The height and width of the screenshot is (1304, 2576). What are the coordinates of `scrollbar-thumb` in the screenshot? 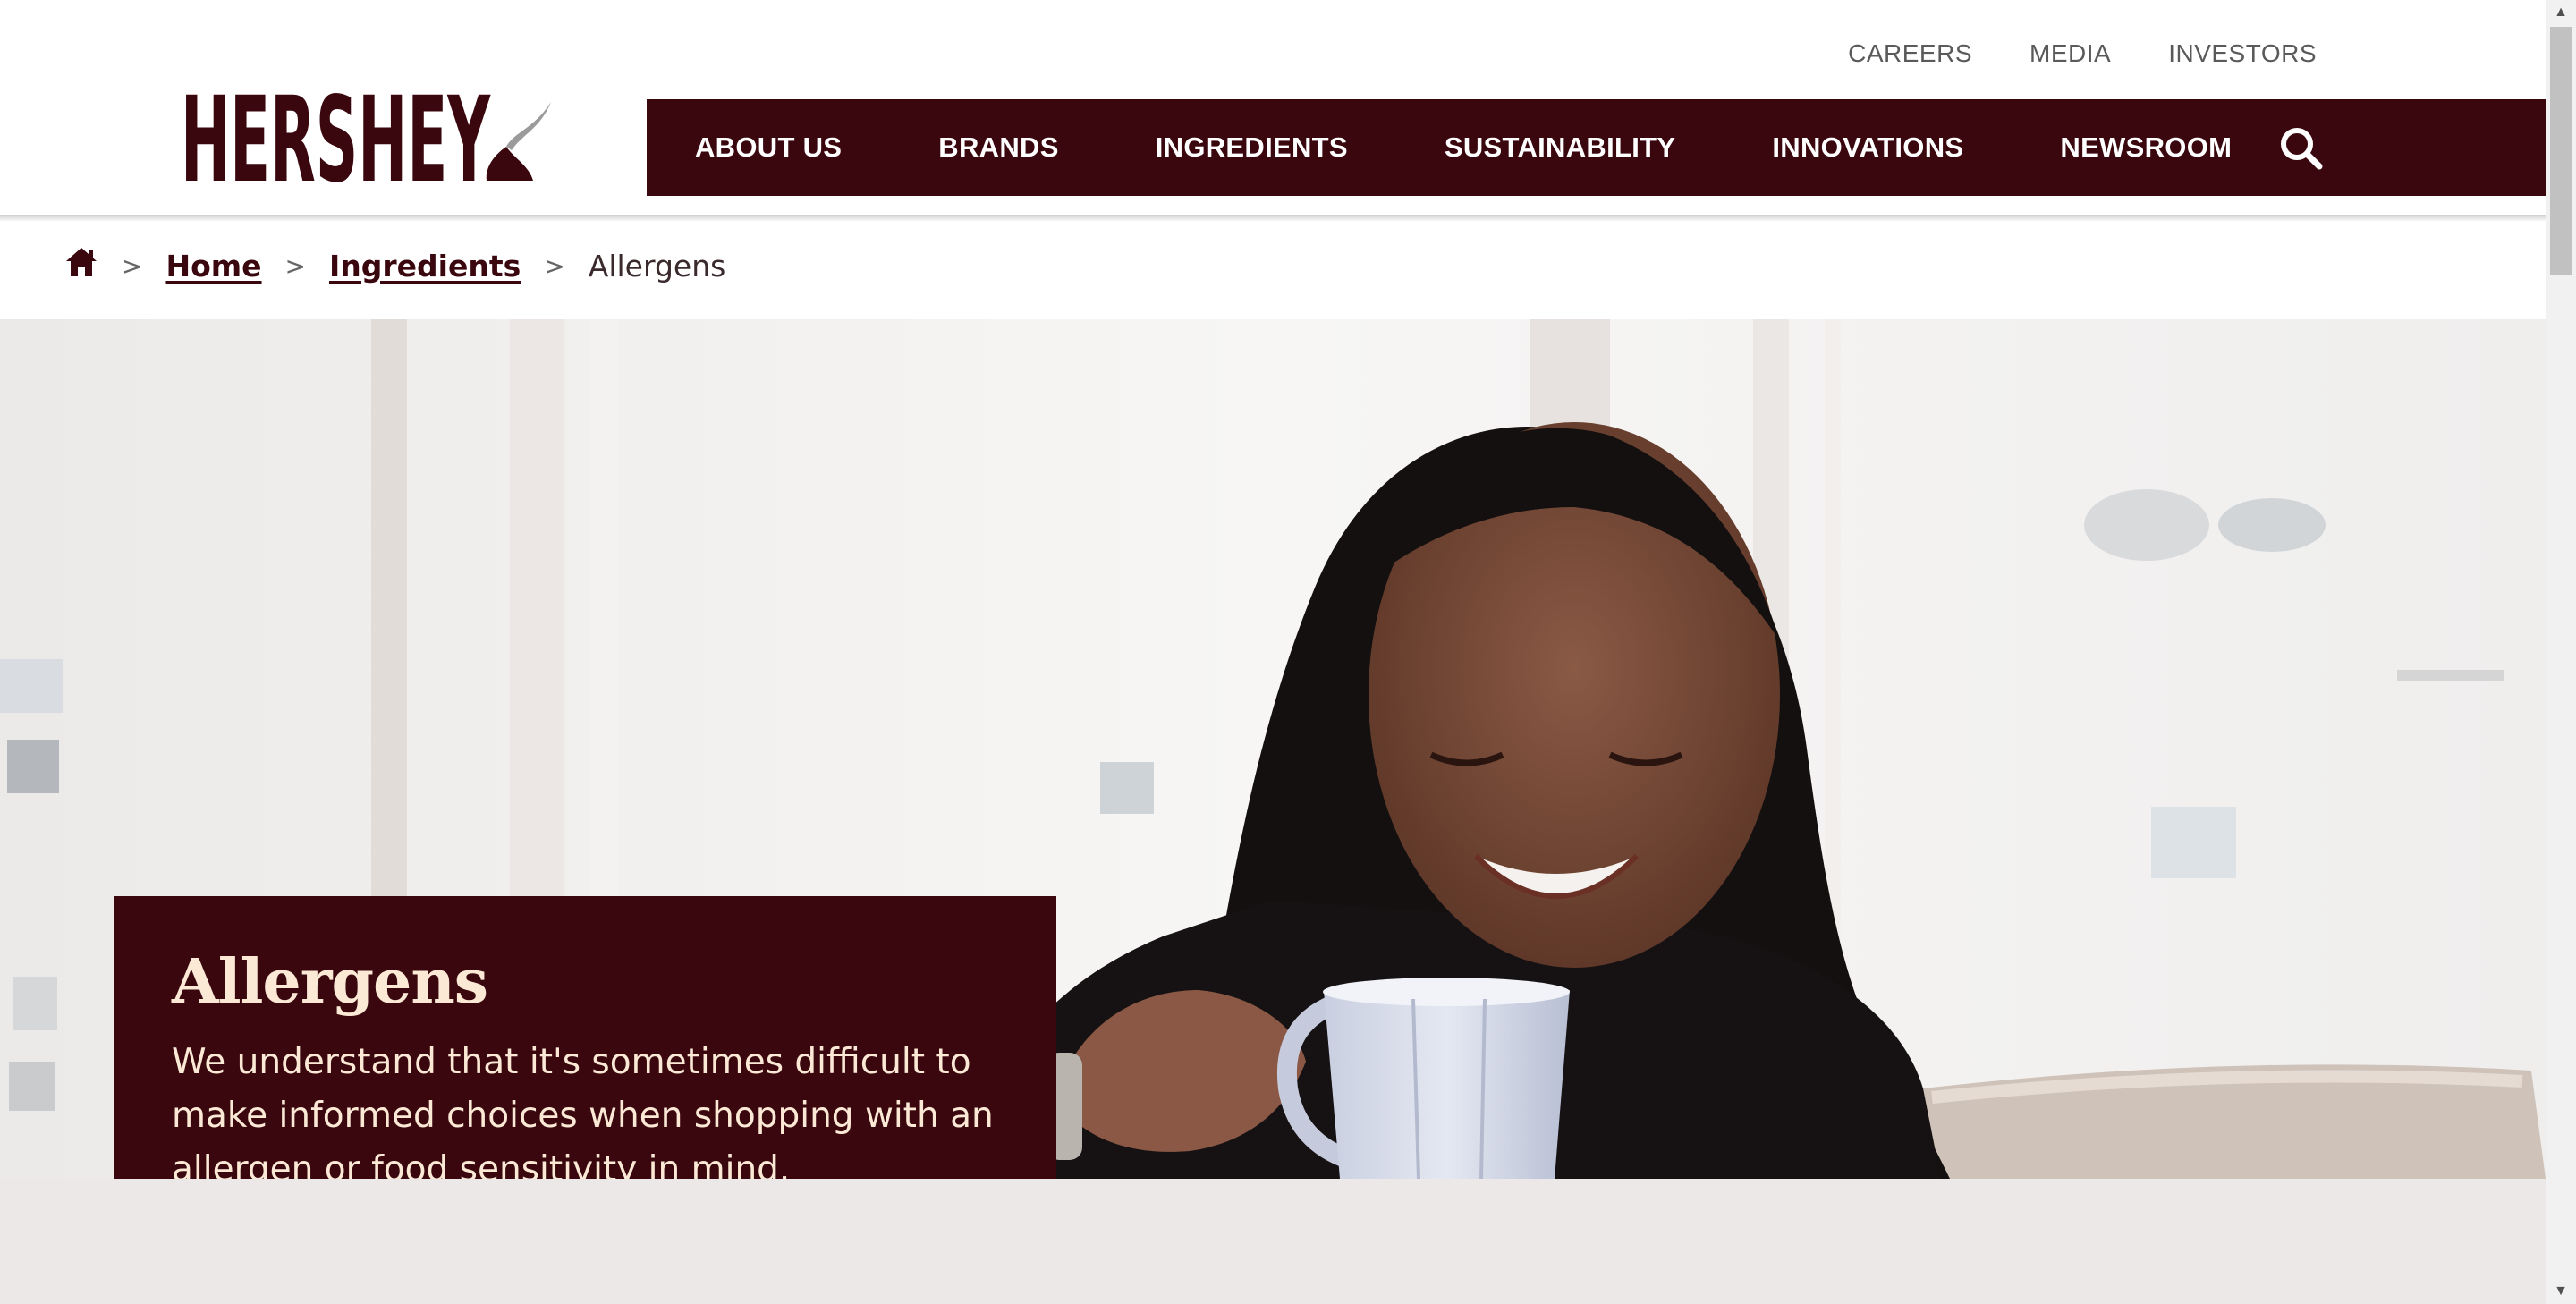 It's located at (2561, 151).